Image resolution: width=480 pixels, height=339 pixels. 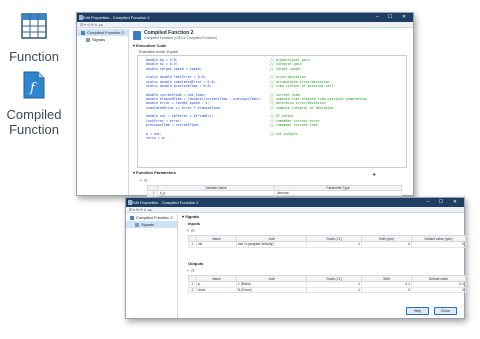 I want to click on signals-section-title: ▾ Signals, so click(x=190, y=216).